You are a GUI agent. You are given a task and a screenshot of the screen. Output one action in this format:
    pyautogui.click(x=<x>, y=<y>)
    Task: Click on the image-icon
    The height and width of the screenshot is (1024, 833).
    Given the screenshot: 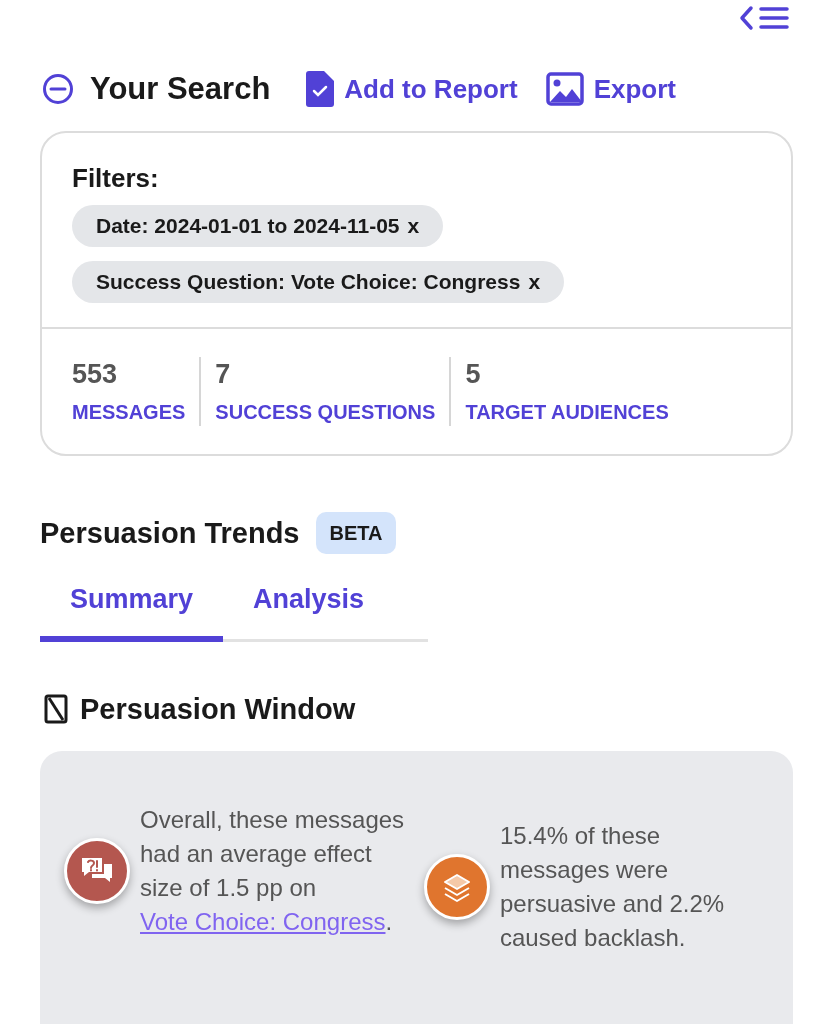 What is the action you would take?
    pyautogui.click(x=564, y=89)
    